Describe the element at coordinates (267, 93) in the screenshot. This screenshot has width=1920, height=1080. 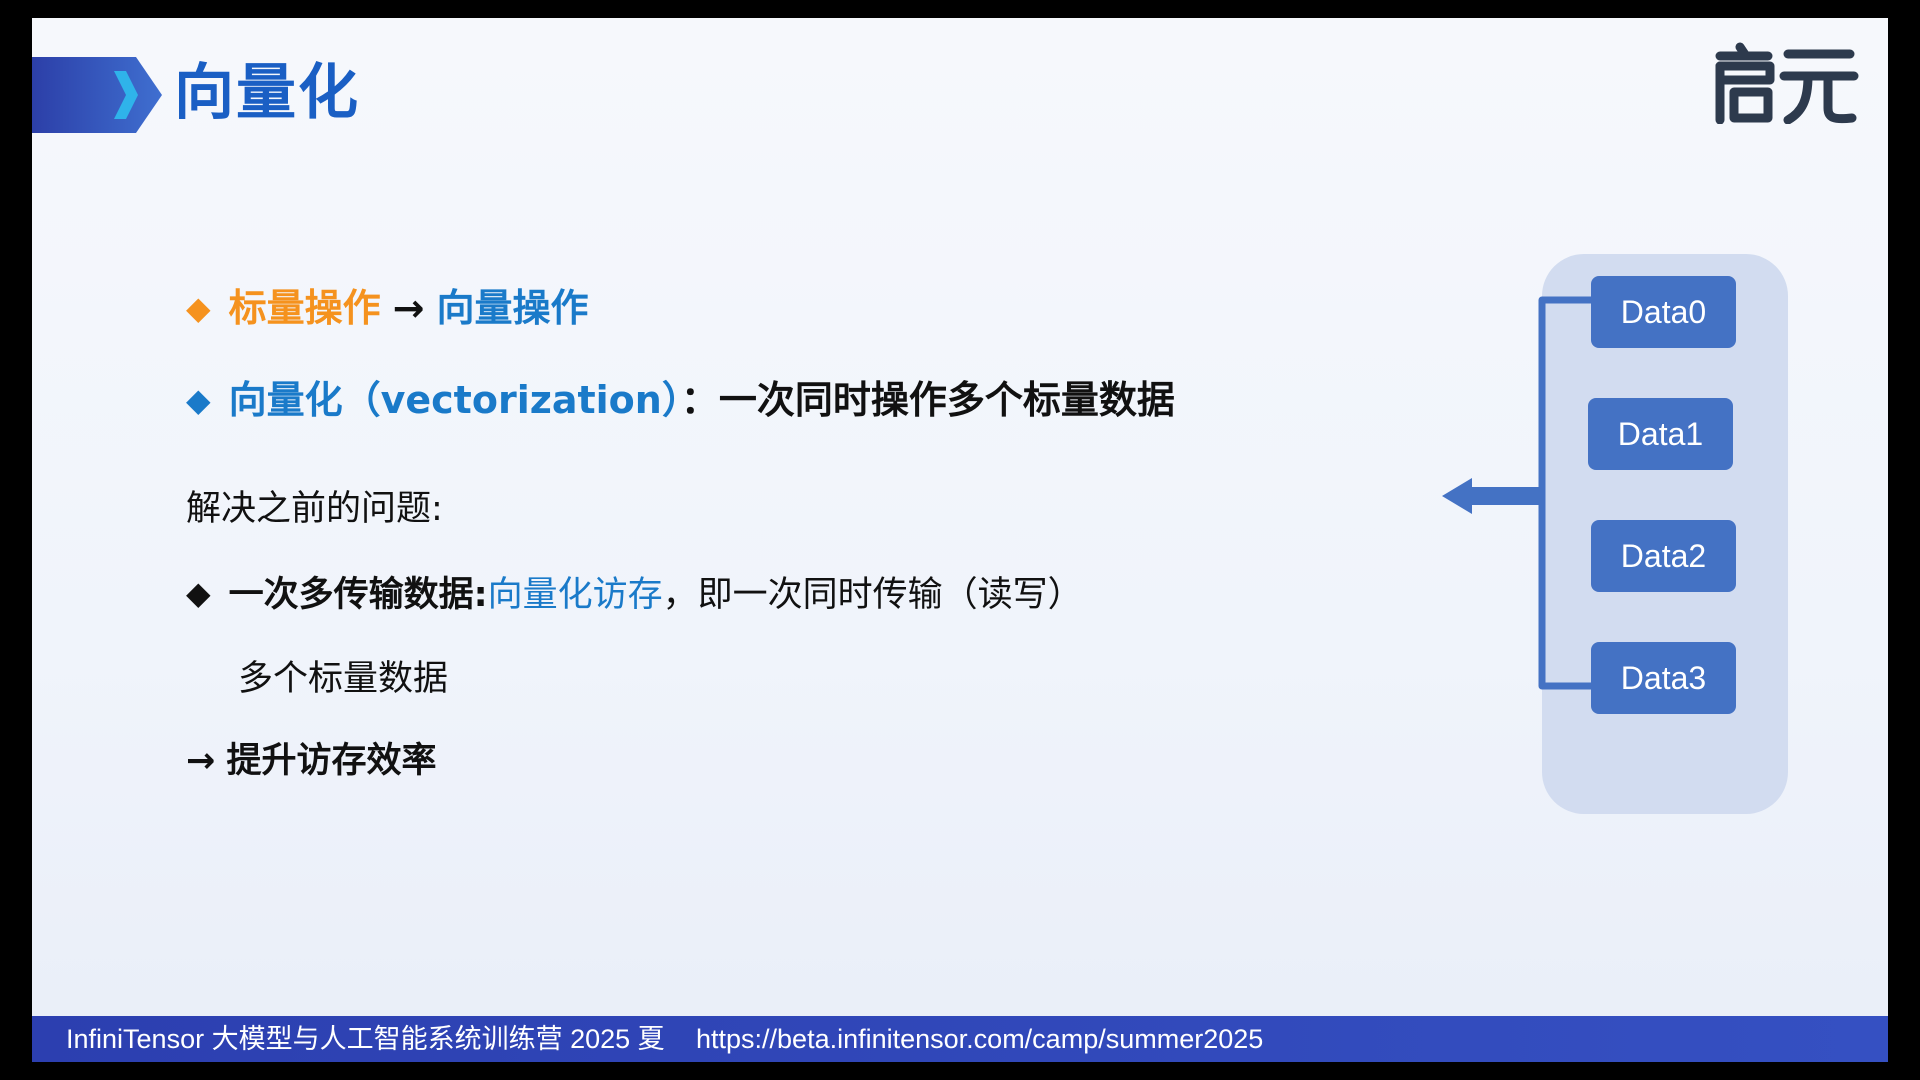
I see `page-title: 向量化` at that location.